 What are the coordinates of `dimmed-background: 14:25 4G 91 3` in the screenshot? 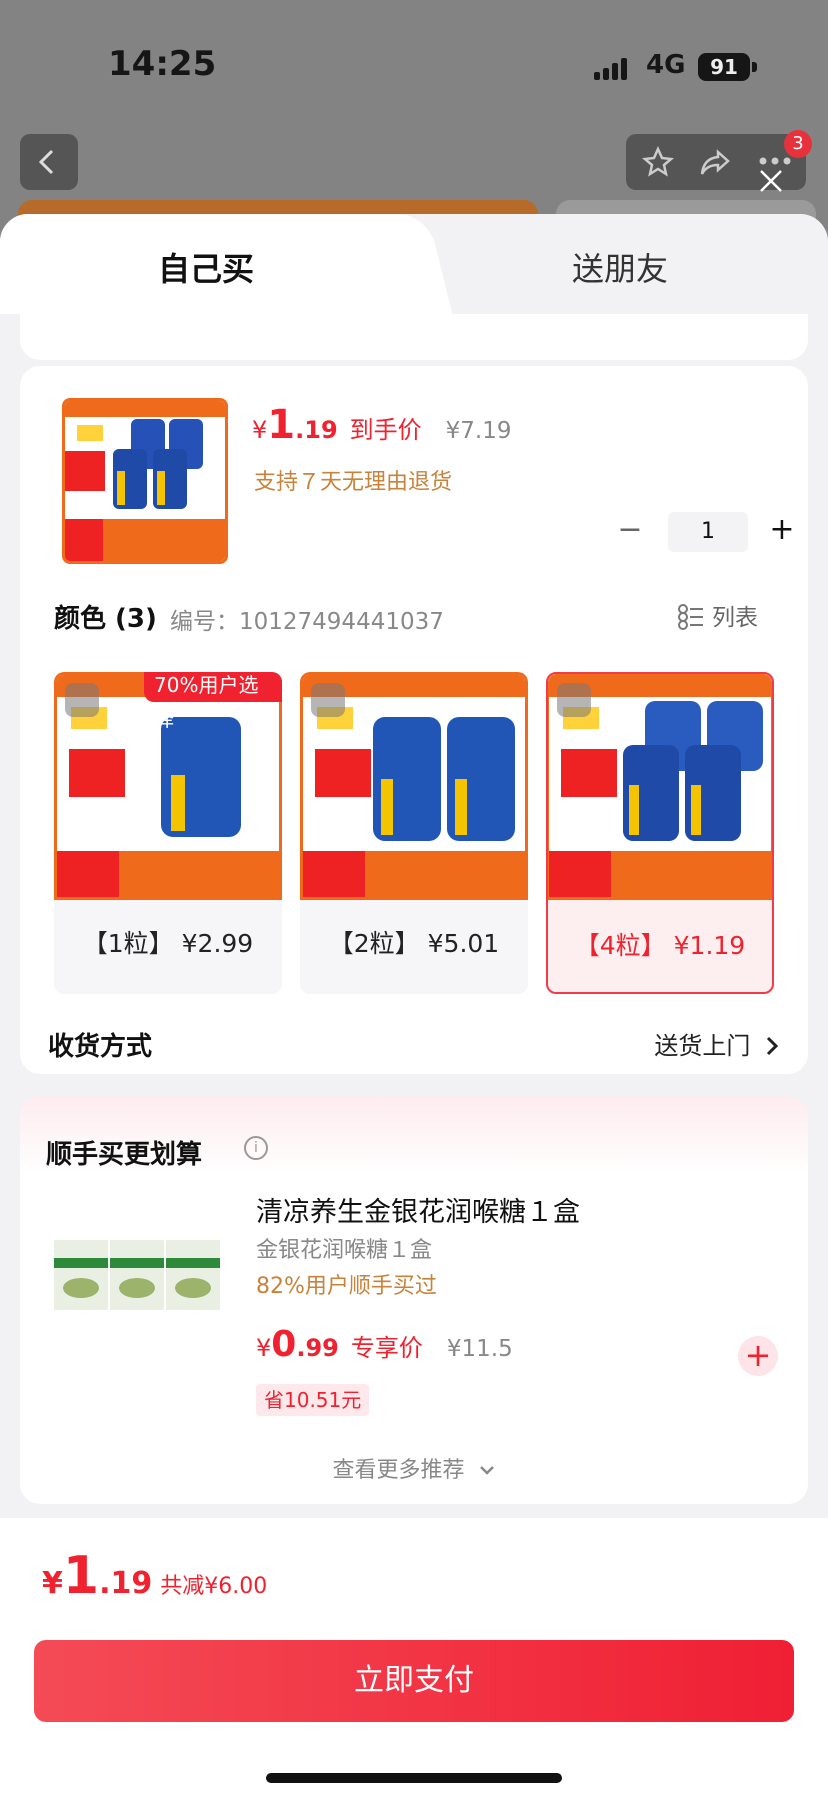 It's located at (414, 115).